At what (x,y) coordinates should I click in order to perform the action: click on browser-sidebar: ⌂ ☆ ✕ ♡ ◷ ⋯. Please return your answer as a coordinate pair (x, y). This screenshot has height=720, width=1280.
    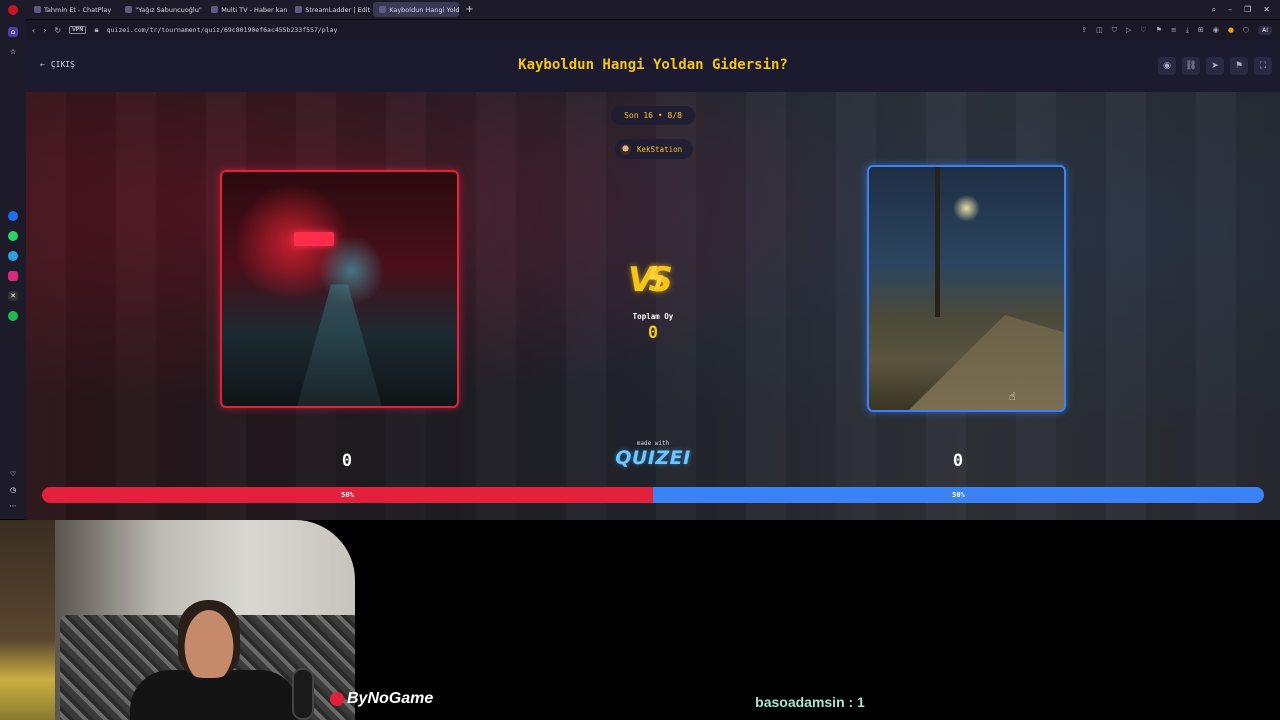
    Looking at the image, I should click on (13, 262).